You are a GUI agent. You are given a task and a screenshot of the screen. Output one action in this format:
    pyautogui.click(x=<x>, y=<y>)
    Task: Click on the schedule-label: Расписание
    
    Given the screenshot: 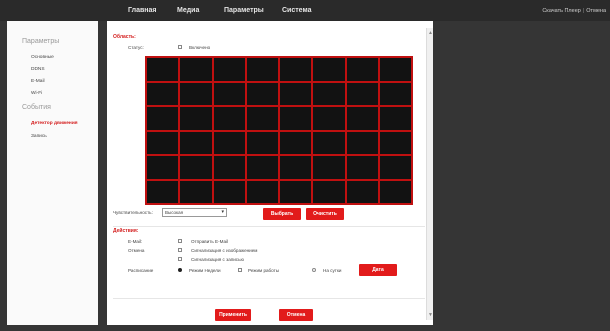 What is the action you would take?
    pyautogui.click(x=141, y=270)
    